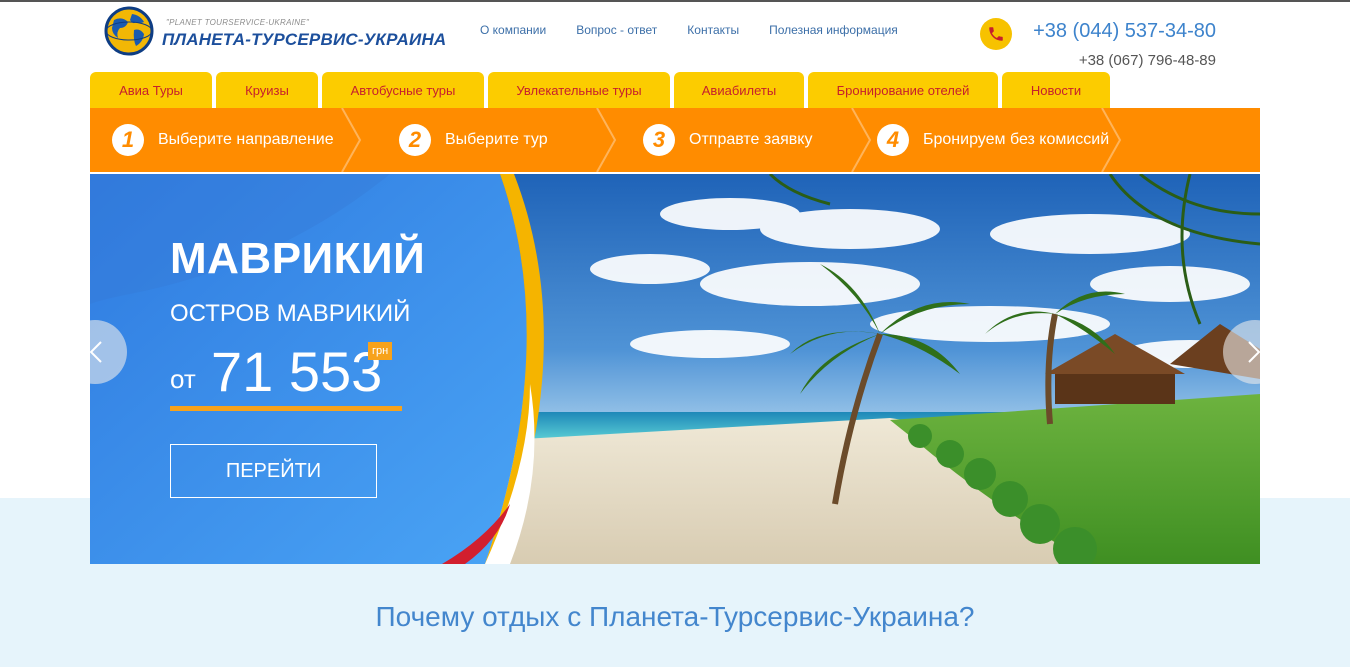 The width and height of the screenshot is (1350, 667). I want to click on slider-next-button, so click(1241, 352).